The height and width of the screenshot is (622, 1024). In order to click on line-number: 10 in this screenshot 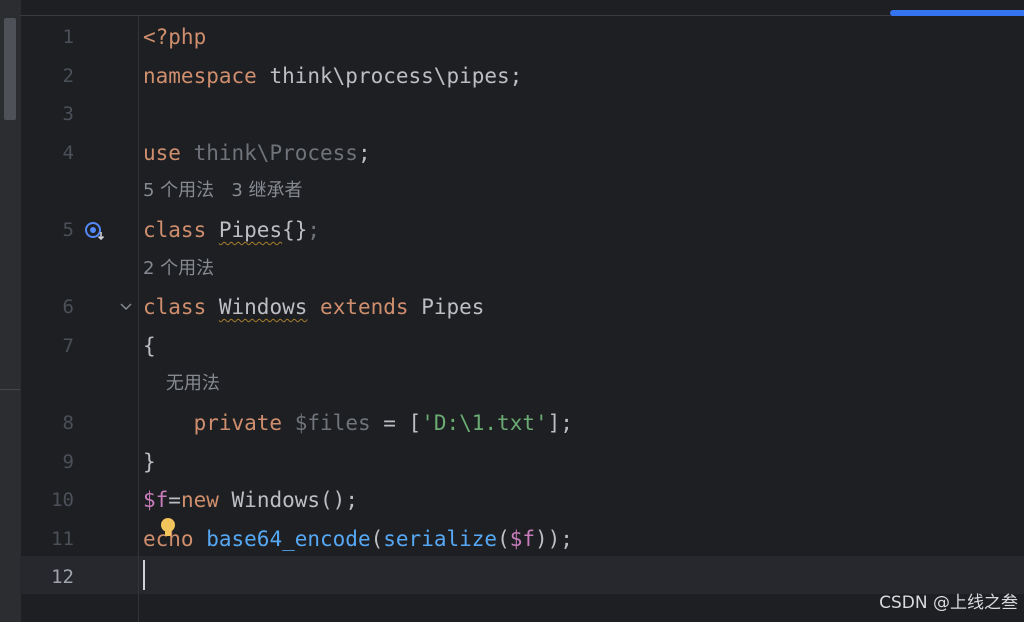, I will do `click(47, 500)`.